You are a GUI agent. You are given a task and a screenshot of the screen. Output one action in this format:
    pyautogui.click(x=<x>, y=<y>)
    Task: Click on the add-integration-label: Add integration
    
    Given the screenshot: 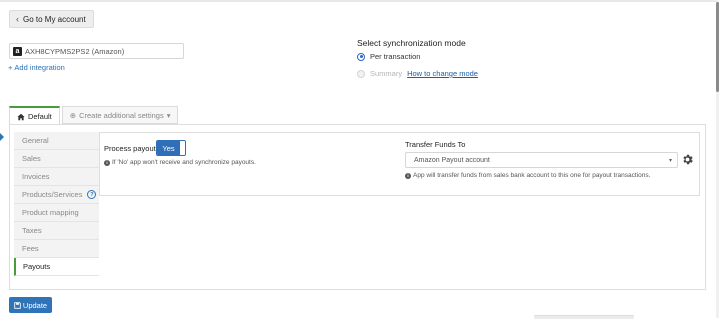 What is the action you would take?
    pyautogui.click(x=39, y=67)
    